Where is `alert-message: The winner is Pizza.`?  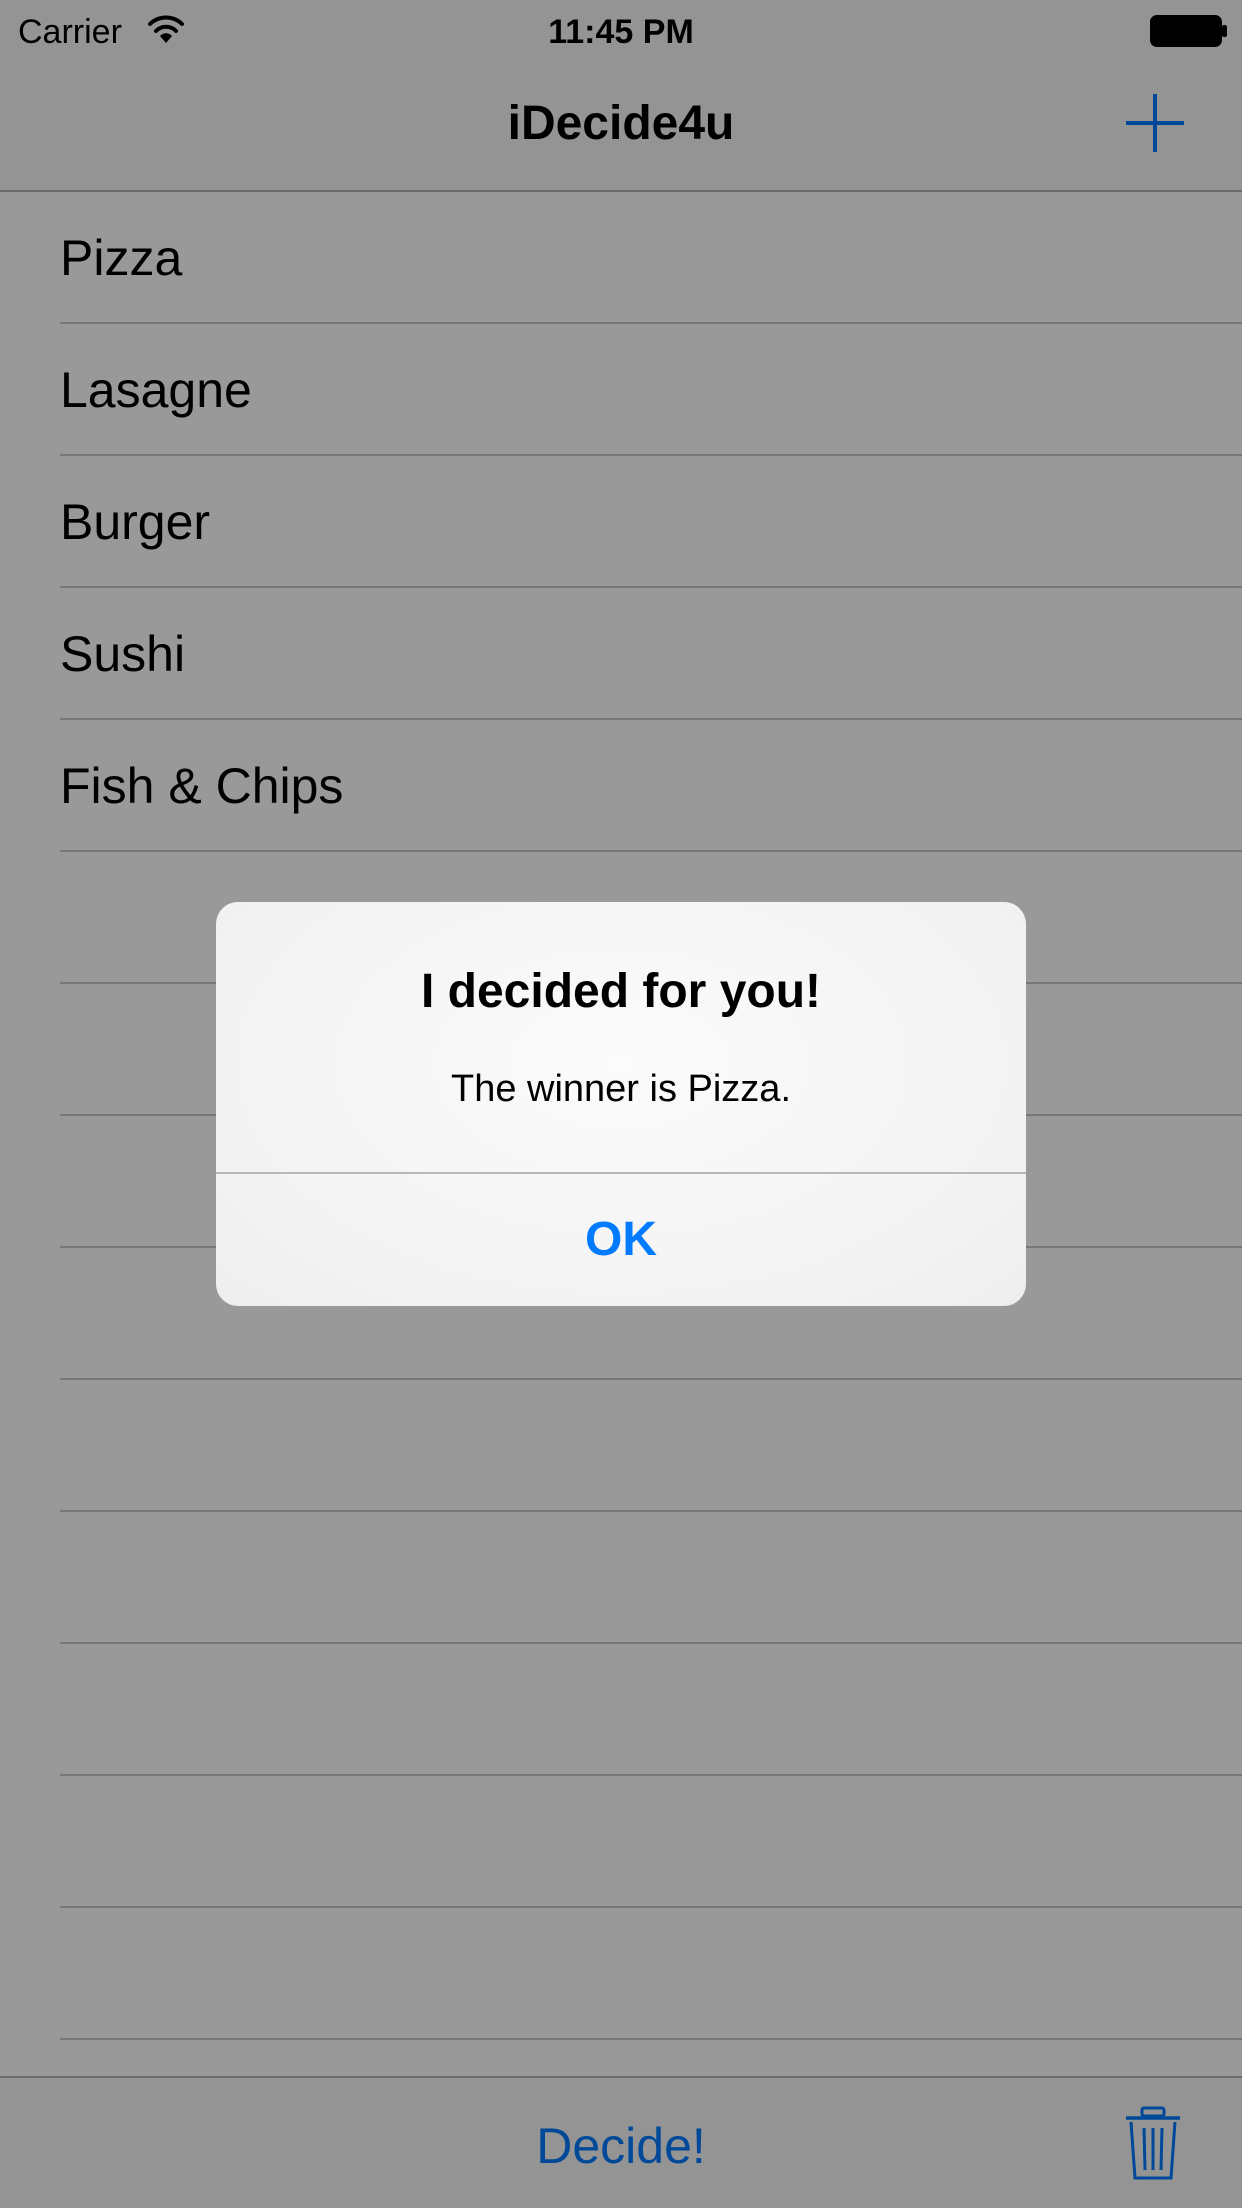
alert-message: The winner is Pizza. is located at coordinates (620, 1089).